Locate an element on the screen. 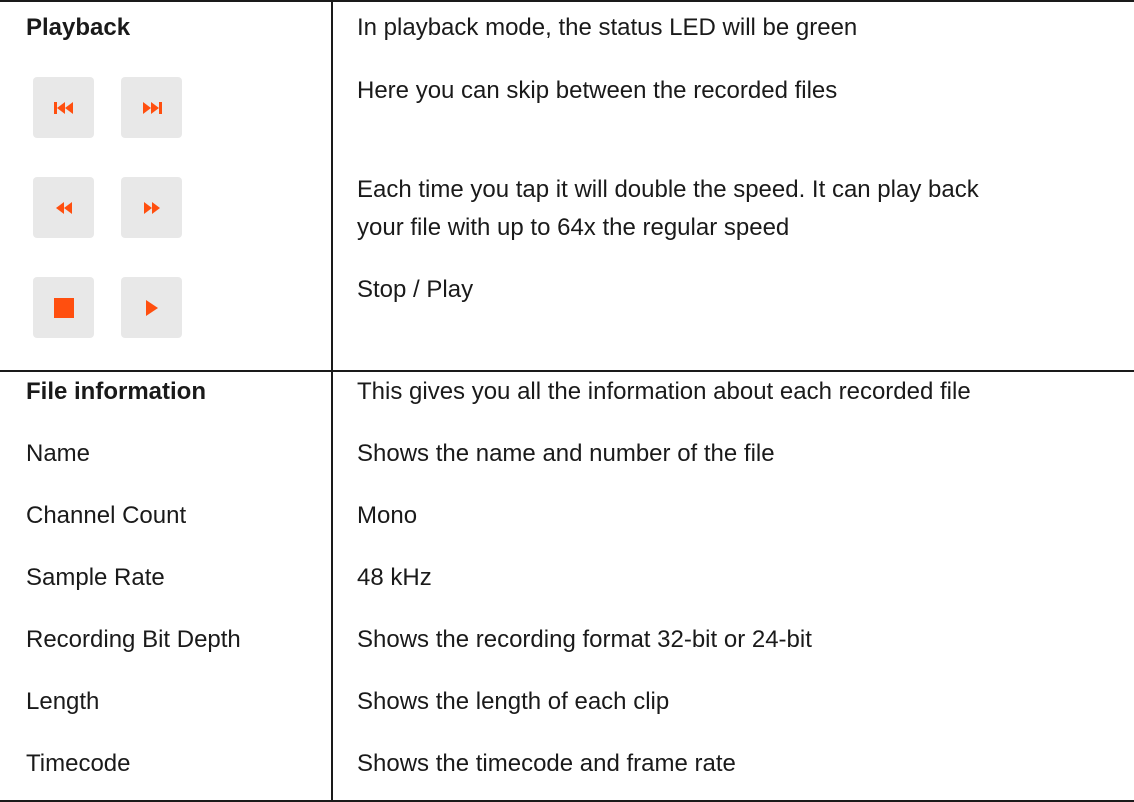 This screenshot has width=1134, height=802. play-icon is located at coordinates (151, 307).